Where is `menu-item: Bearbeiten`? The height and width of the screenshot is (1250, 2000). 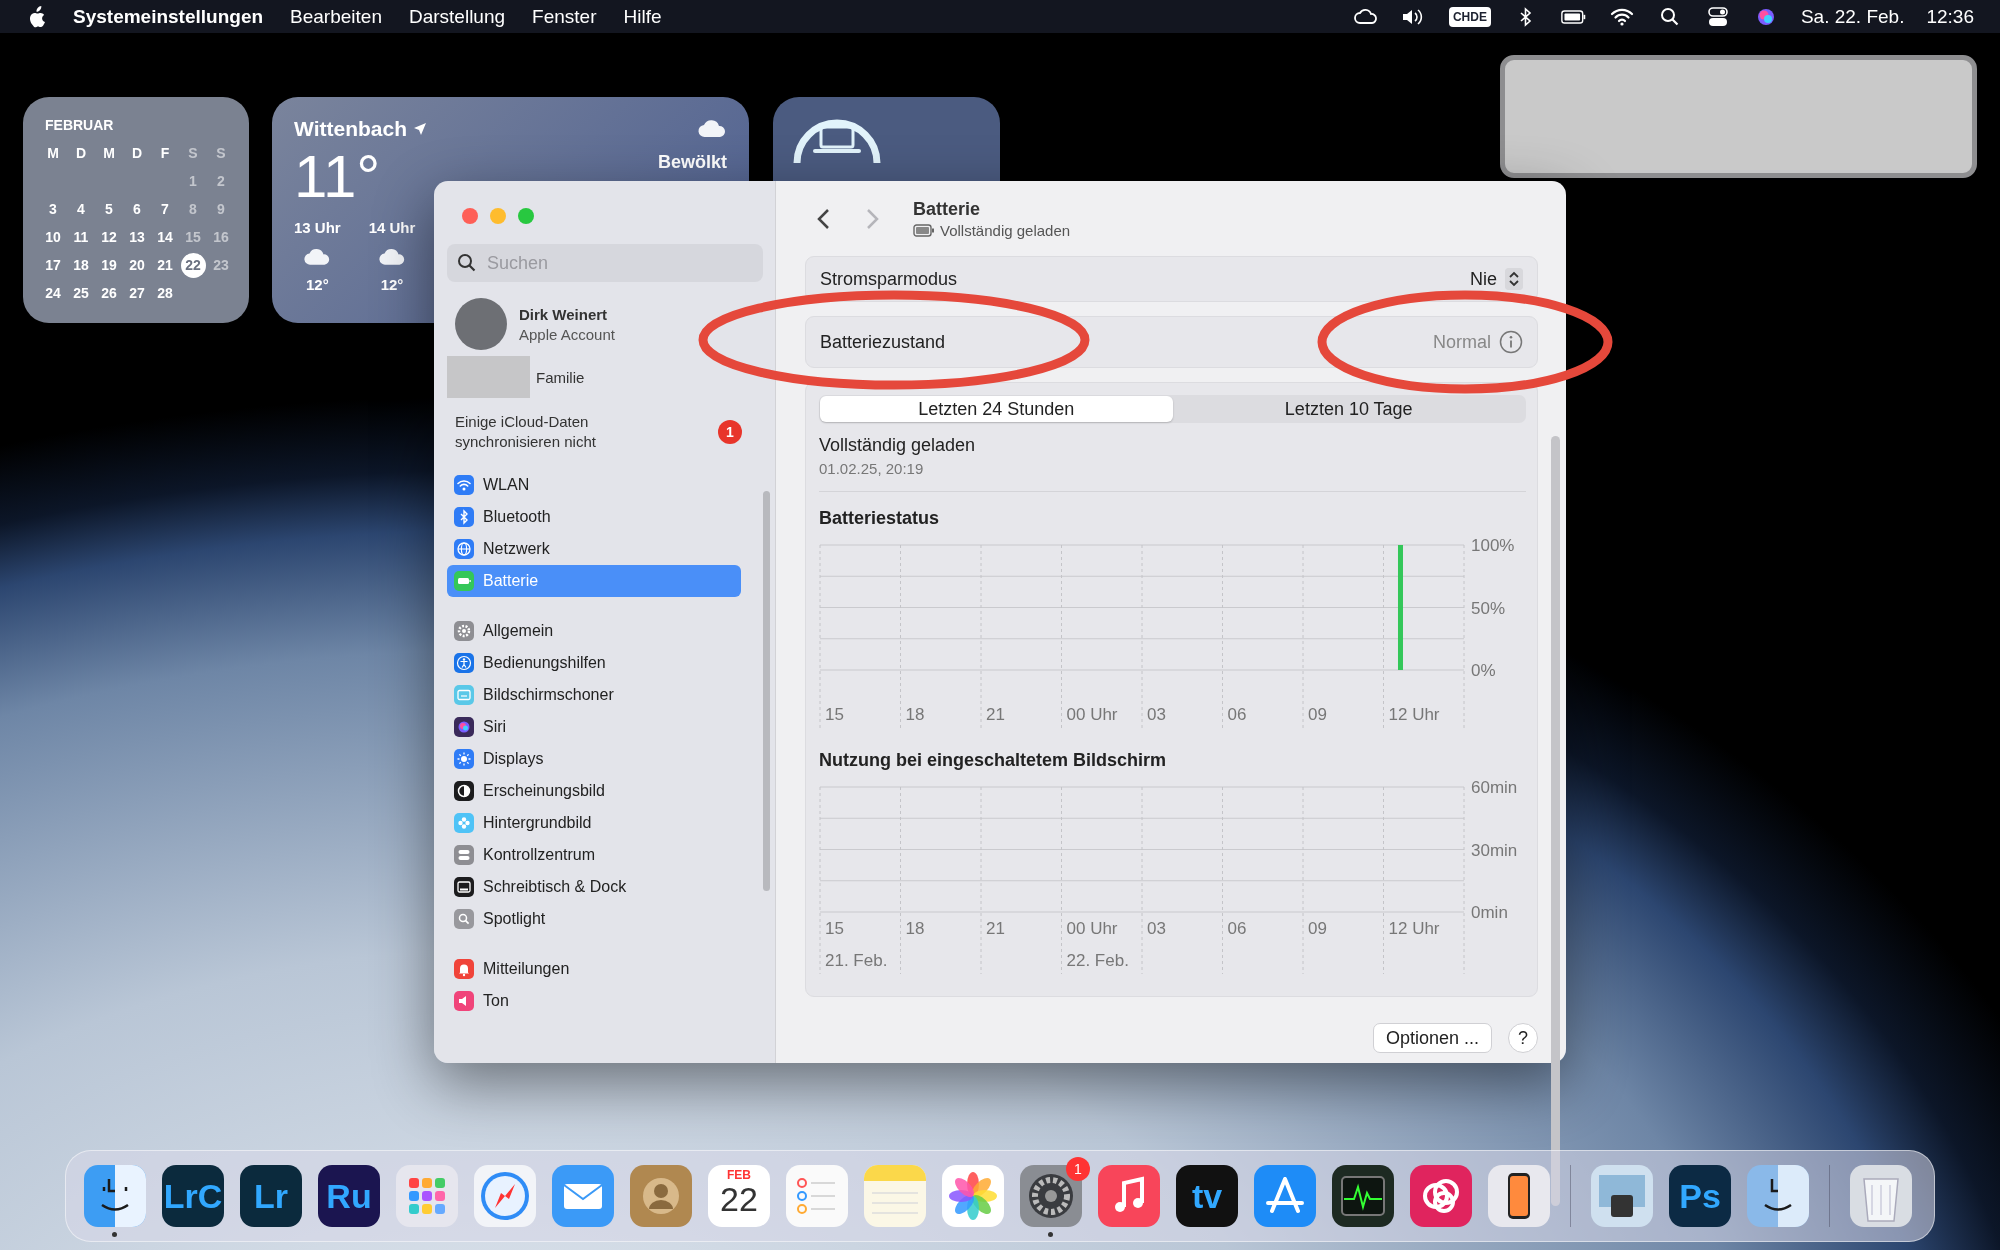
menu-item: Bearbeiten is located at coordinates (336, 16).